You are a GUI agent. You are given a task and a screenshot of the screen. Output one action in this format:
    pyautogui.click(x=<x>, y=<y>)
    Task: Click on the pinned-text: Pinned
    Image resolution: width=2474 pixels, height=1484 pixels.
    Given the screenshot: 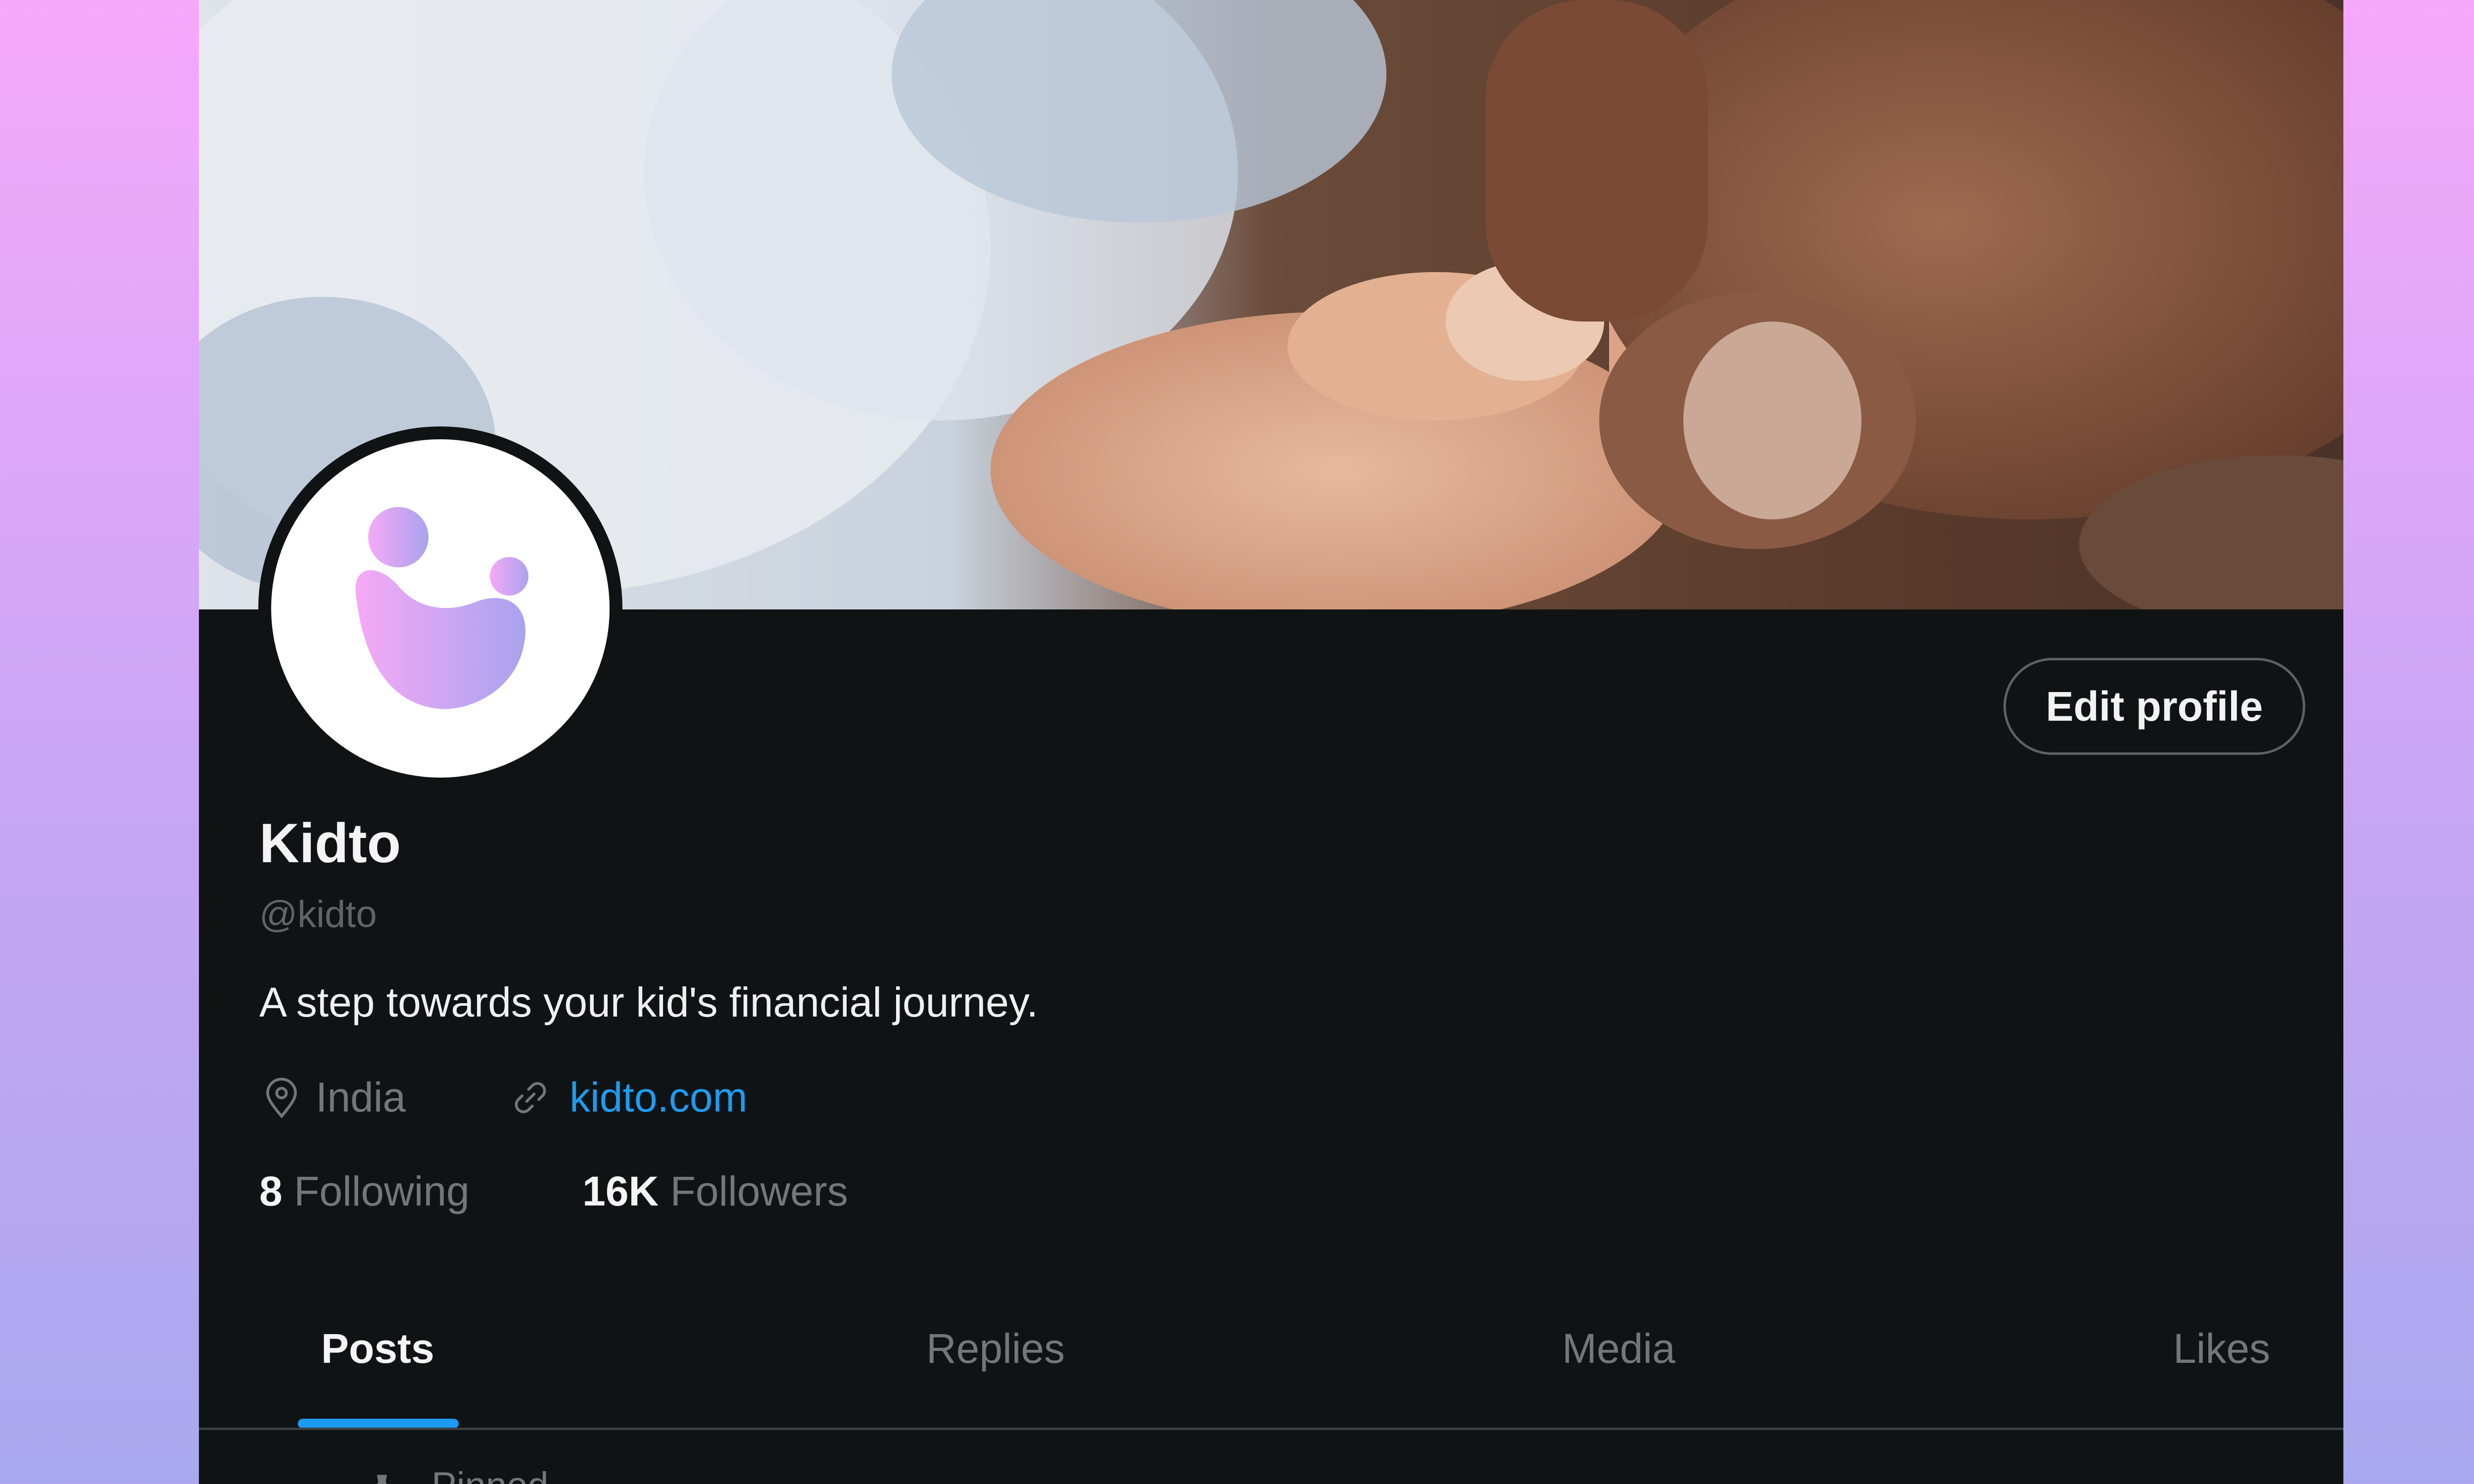 What is the action you would take?
    pyautogui.click(x=490, y=1474)
    